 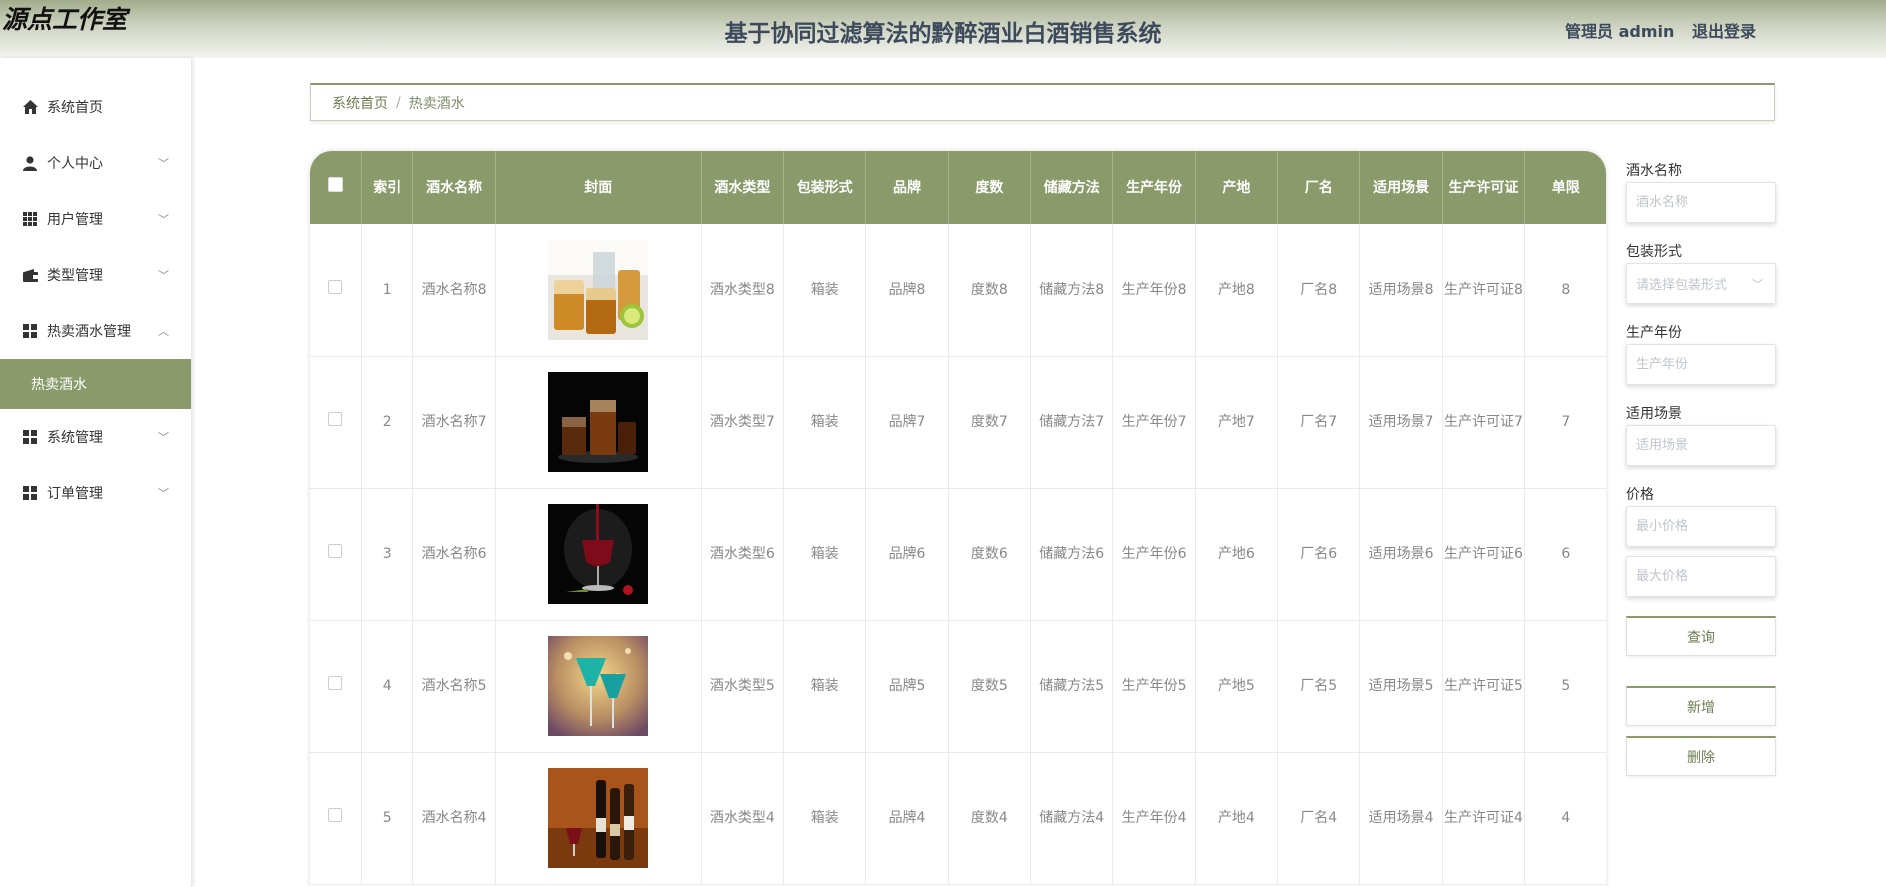 What do you see at coordinates (75, 164) in the screenshot?
I see `sidebar-item-label: 个人中心` at bounding box center [75, 164].